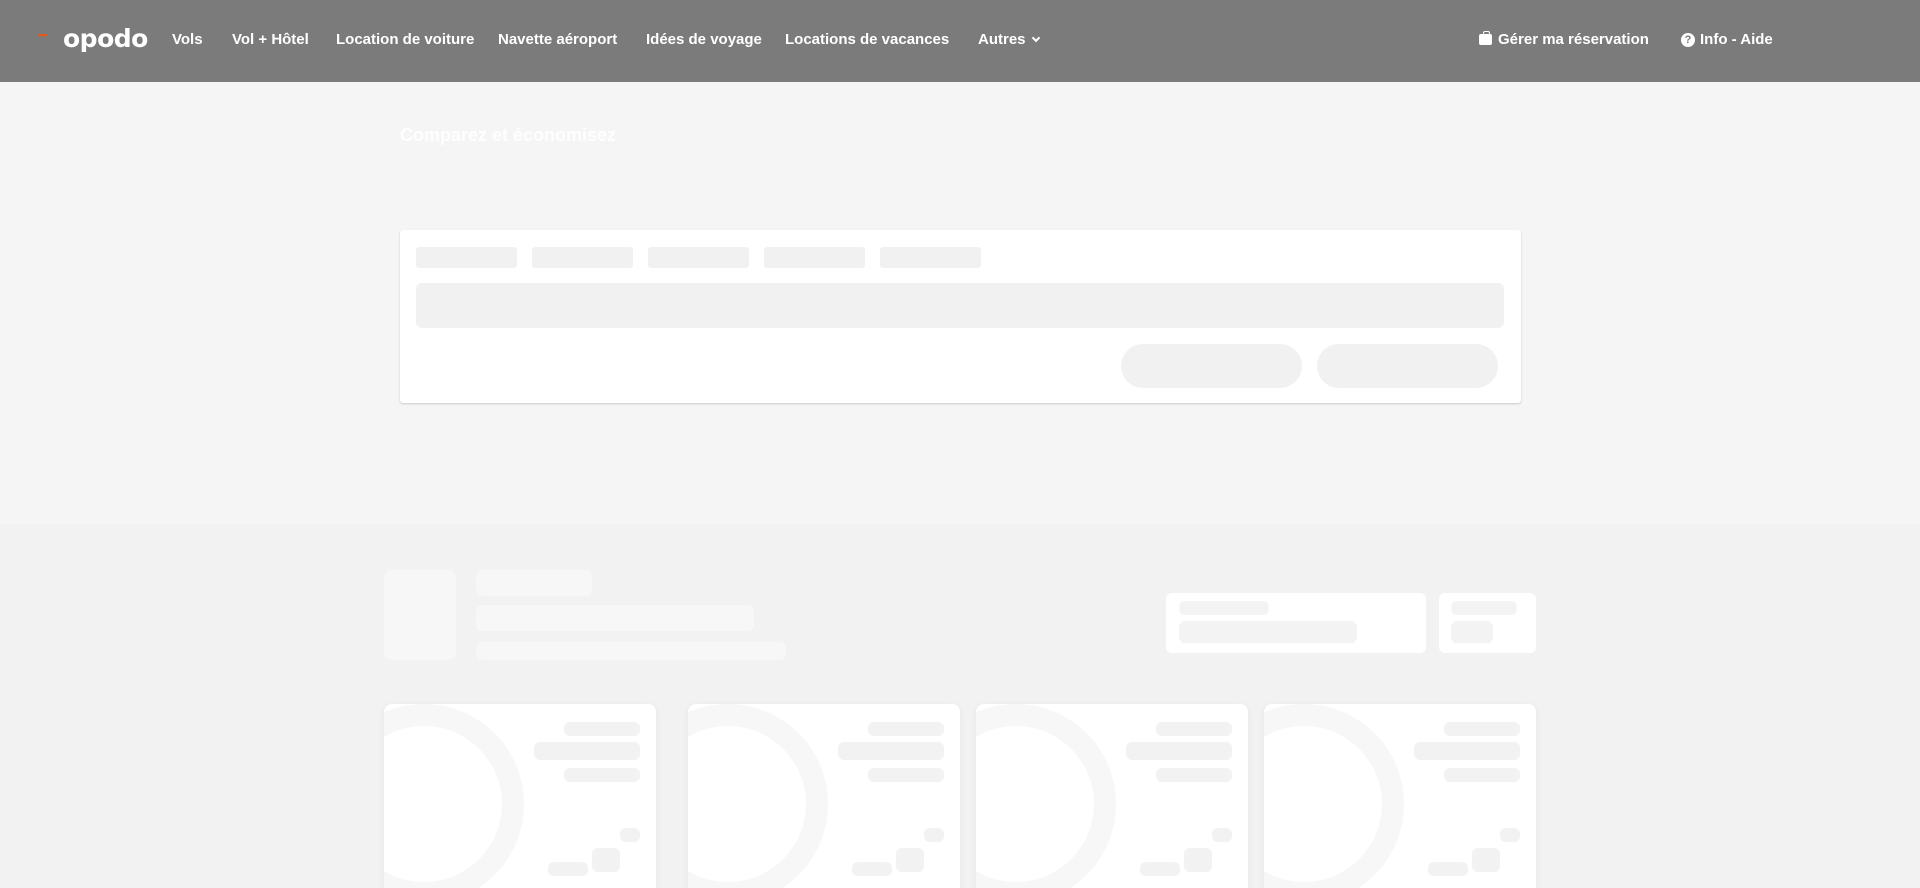 This screenshot has height=888, width=1920. What do you see at coordinates (704, 40) in the screenshot?
I see `nav-item-idees-voyage: Idées de voyage` at bounding box center [704, 40].